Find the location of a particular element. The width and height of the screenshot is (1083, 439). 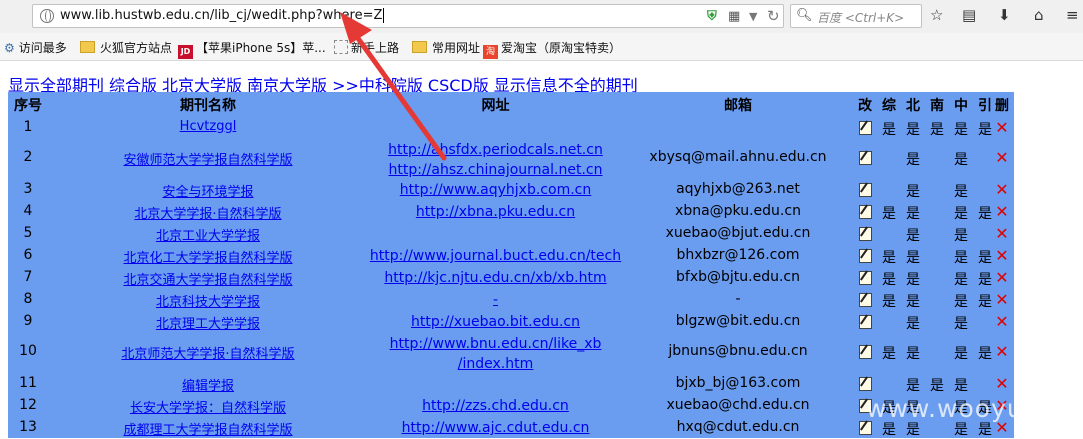

bookmark-most-visited: ⚙ 访问最多 is located at coordinates (35, 47).